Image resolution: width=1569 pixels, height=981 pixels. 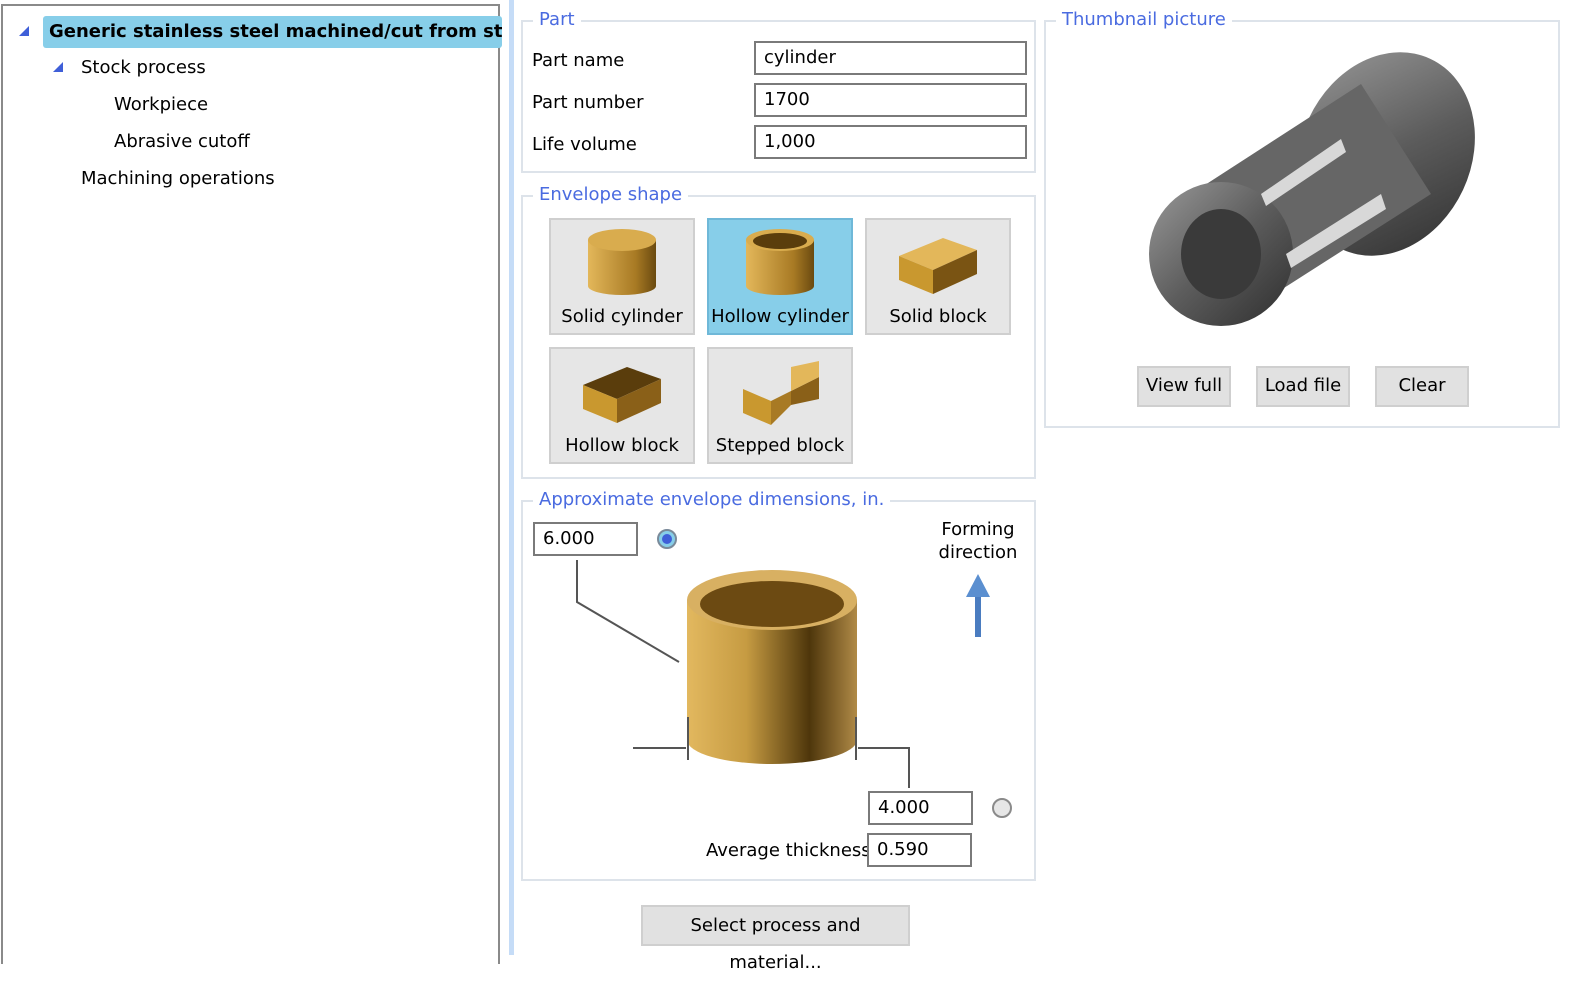 What do you see at coordinates (788, 850) in the screenshot?
I see `thickness-label: Average thickness` at bounding box center [788, 850].